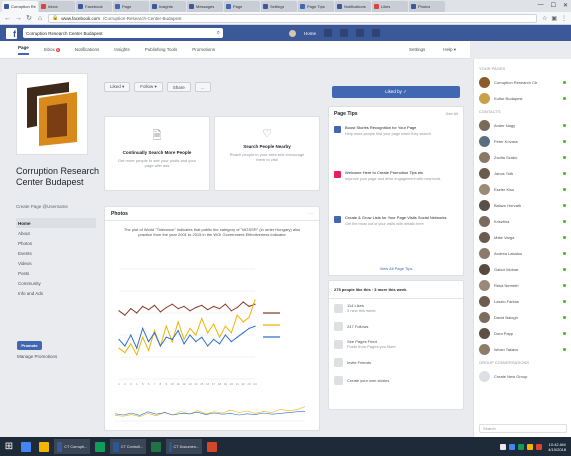  Describe the element at coordinates (310, 33) in the screenshot. I see `home-link: Home` at that location.